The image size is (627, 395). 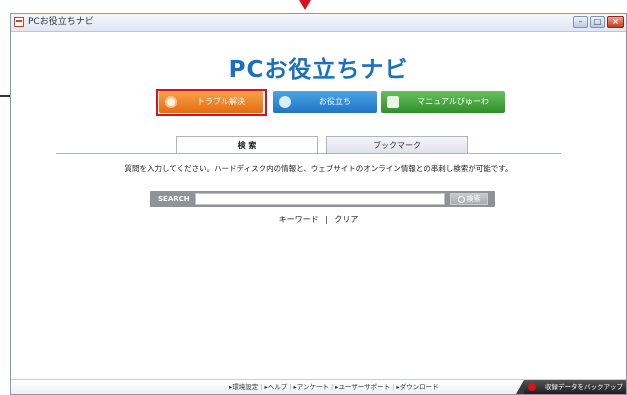 What do you see at coordinates (174, 199) in the screenshot?
I see `search-label: SEARCH` at bounding box center [174, 199].